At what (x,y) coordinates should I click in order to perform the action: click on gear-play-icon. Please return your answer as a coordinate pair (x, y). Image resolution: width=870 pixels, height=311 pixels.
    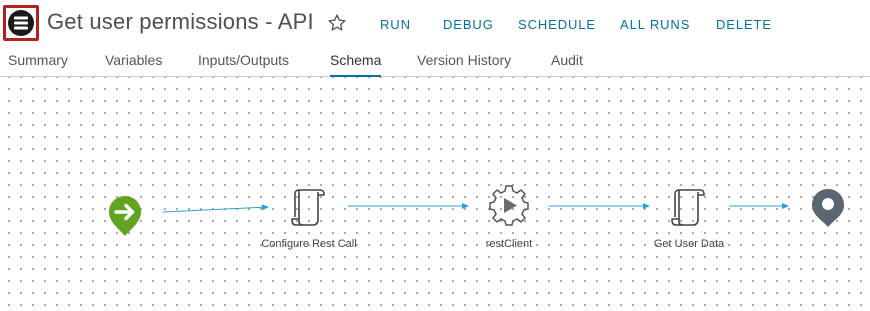
    Looking at the image, I should click on (509, 205).